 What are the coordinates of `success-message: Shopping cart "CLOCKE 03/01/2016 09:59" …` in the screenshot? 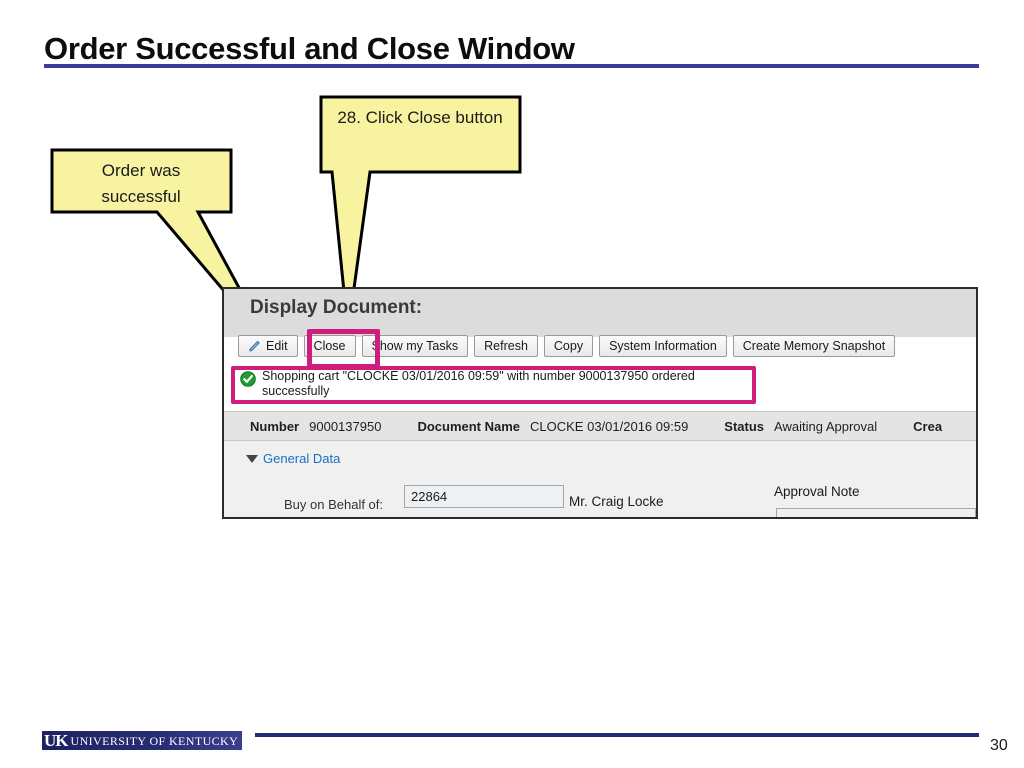 It's located at (497, 384).